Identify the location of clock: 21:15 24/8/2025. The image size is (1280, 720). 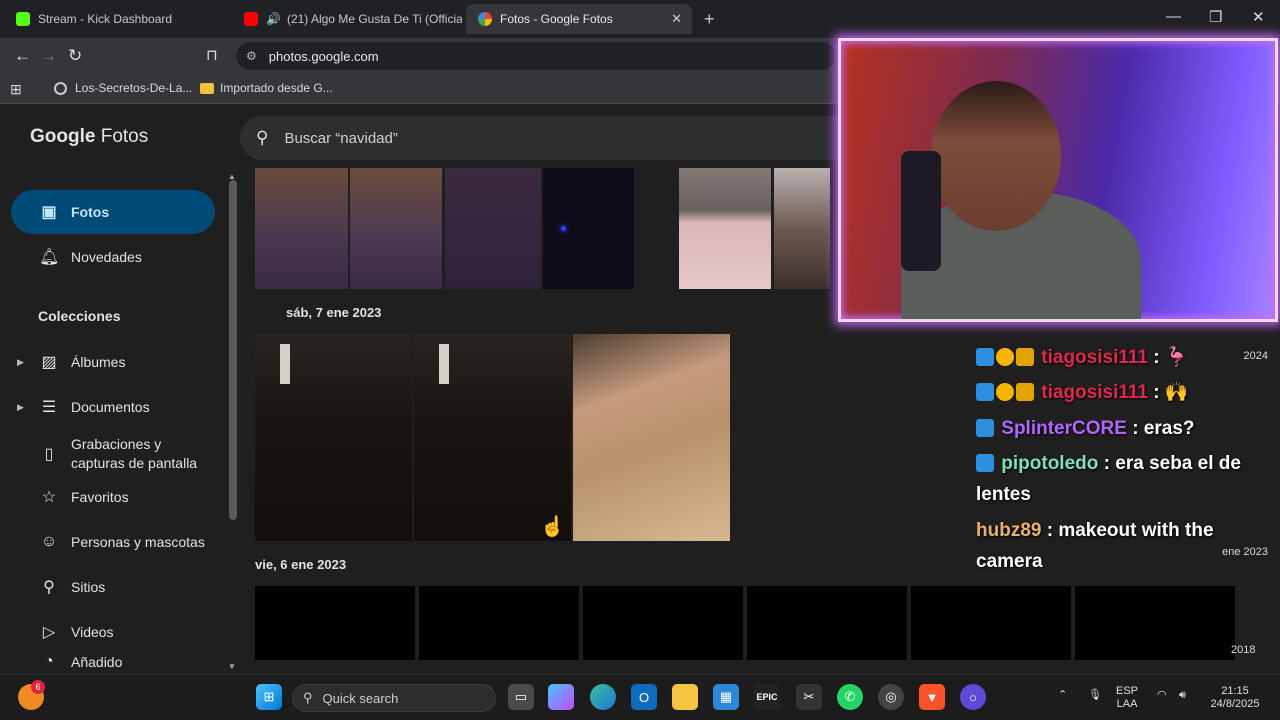
(1235, 698).